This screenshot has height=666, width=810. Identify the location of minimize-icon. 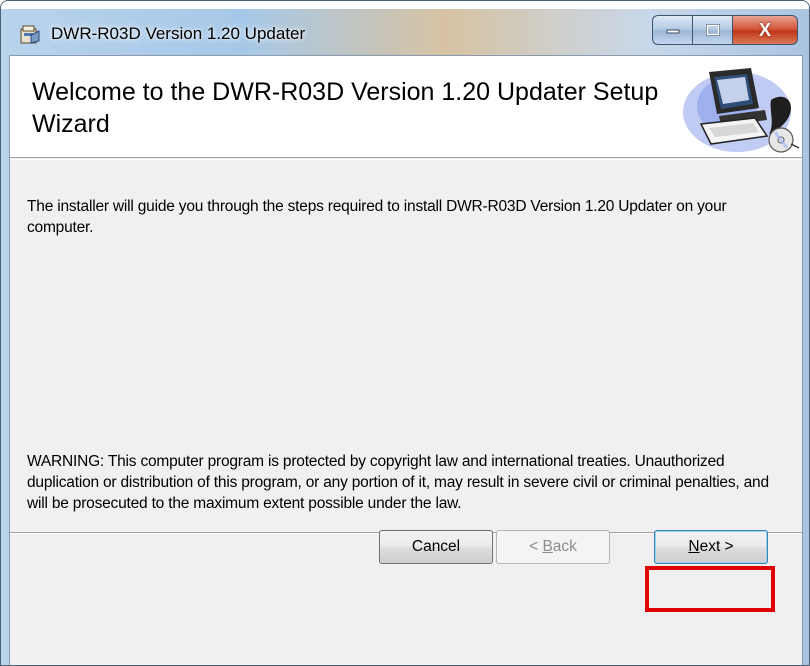
(672, 31).